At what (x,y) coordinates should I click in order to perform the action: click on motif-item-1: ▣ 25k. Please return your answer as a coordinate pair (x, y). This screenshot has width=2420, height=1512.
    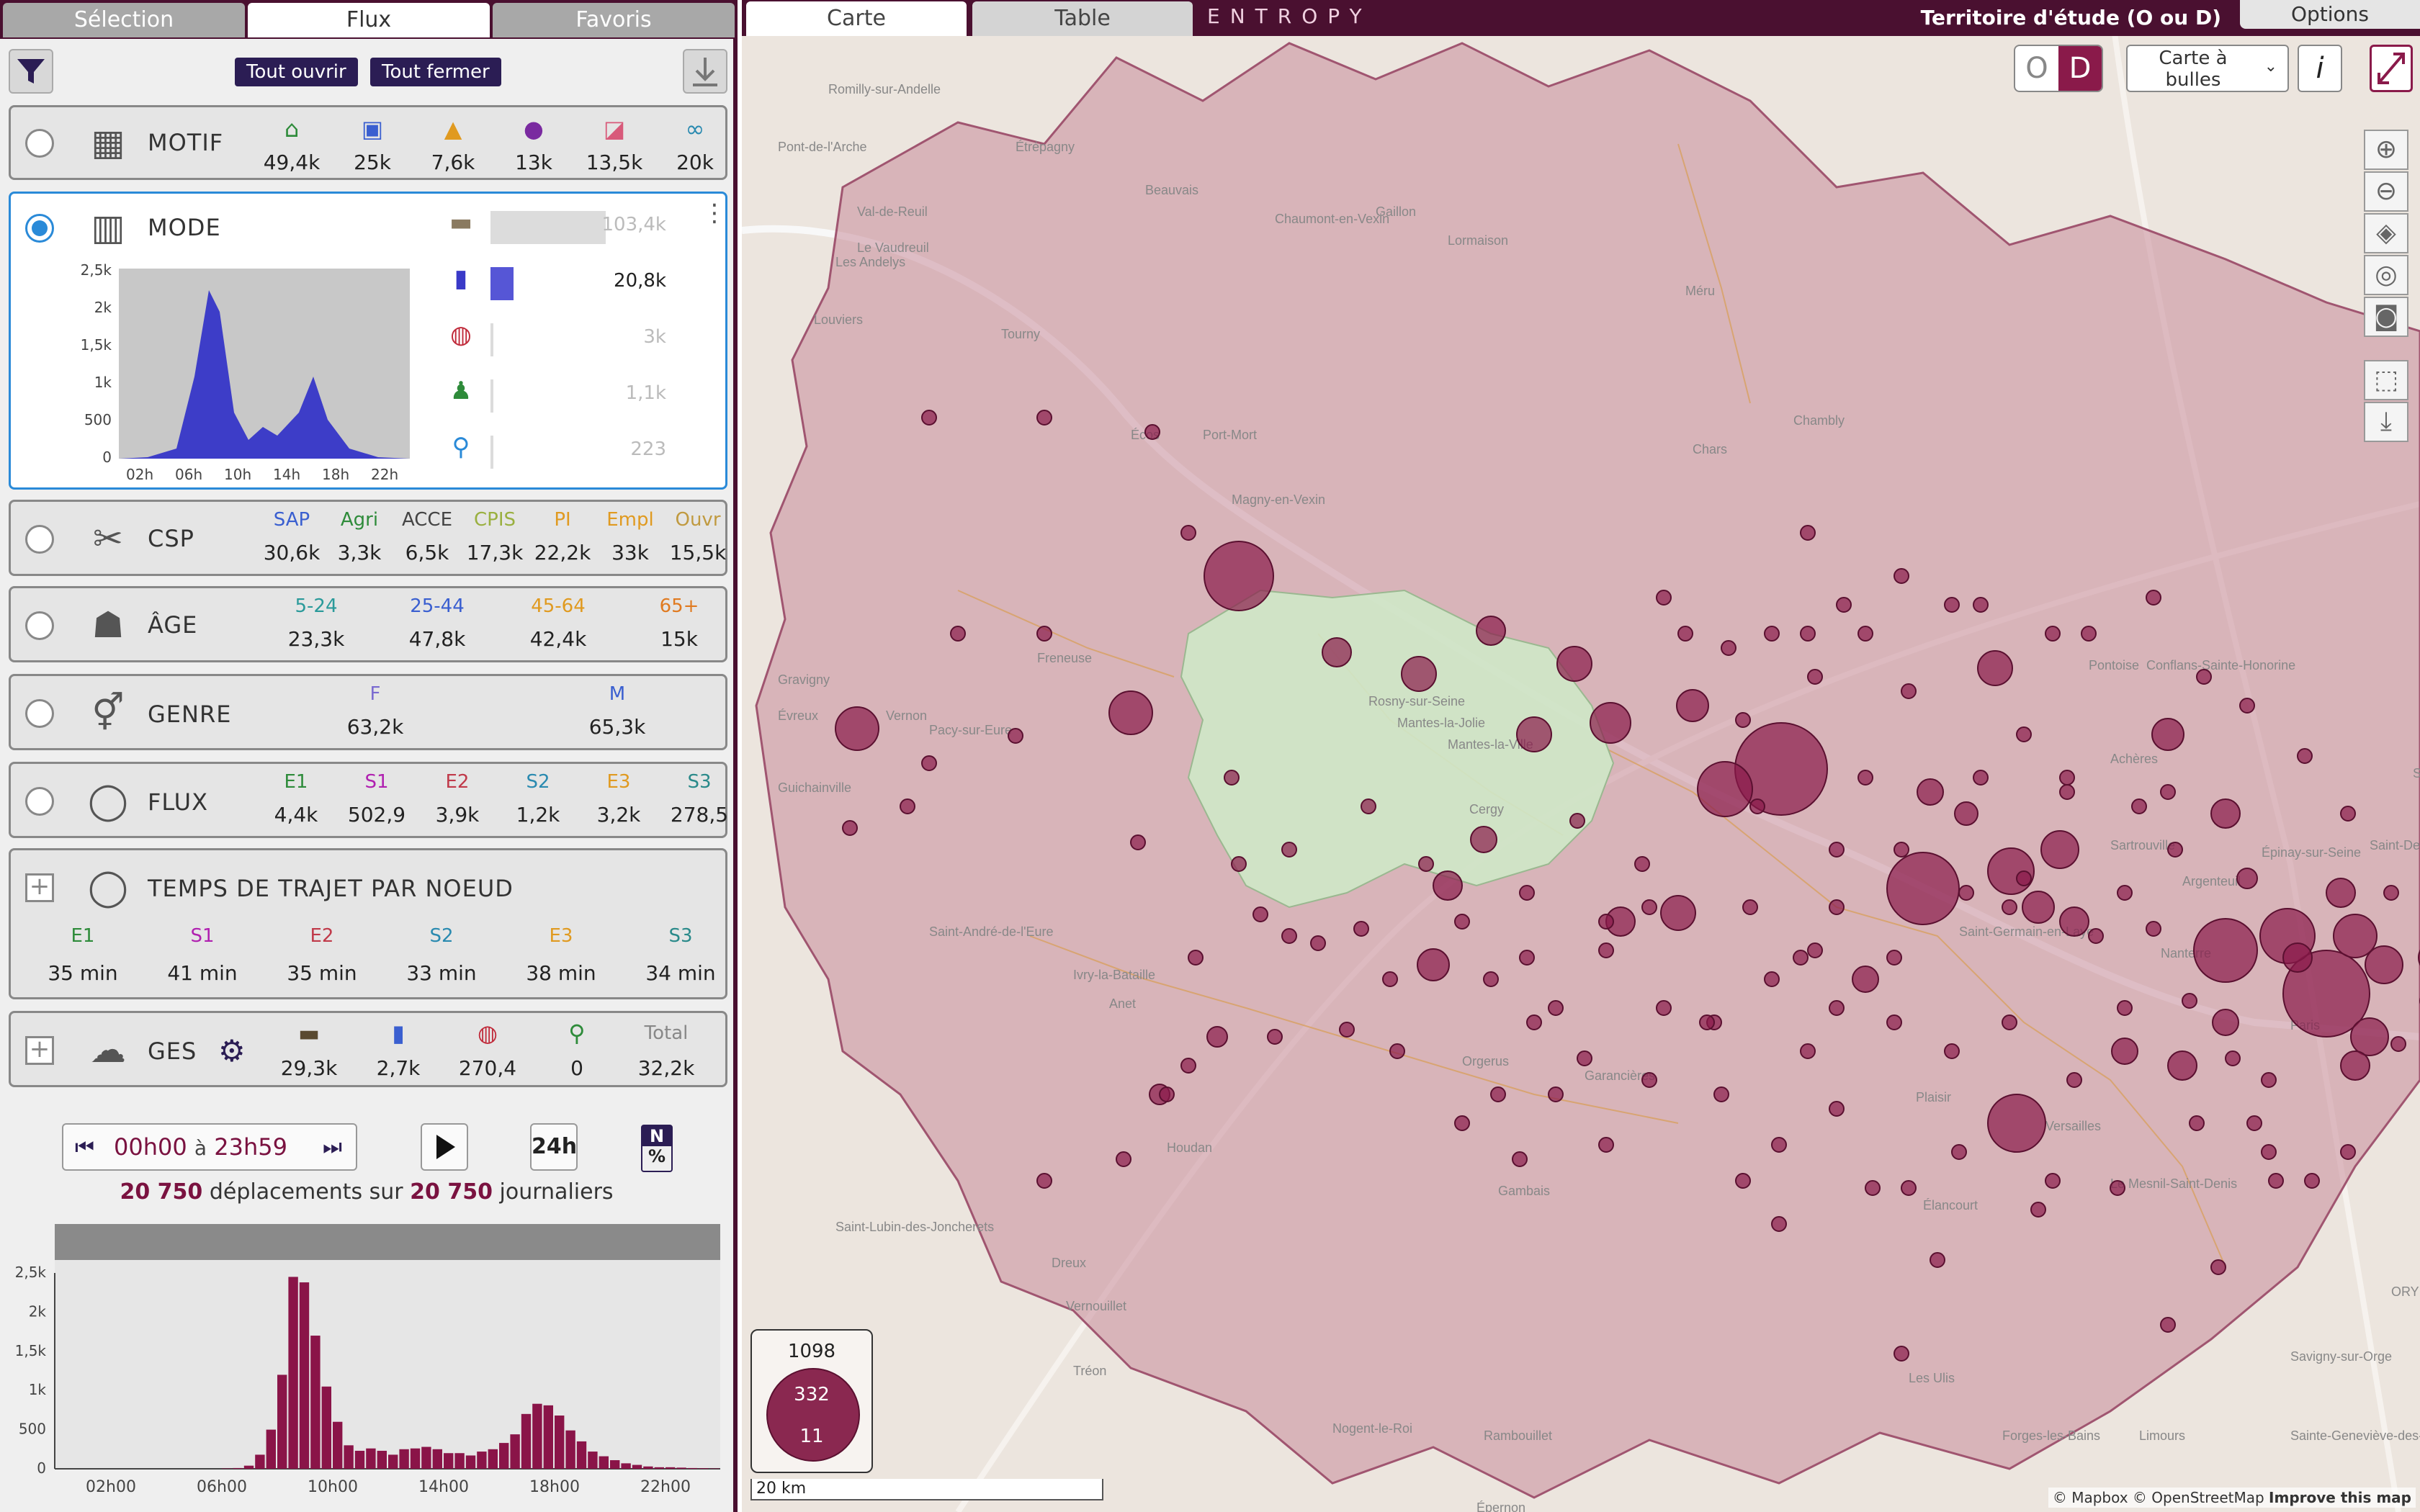
    Looking at the image, I should click on (372, 145).